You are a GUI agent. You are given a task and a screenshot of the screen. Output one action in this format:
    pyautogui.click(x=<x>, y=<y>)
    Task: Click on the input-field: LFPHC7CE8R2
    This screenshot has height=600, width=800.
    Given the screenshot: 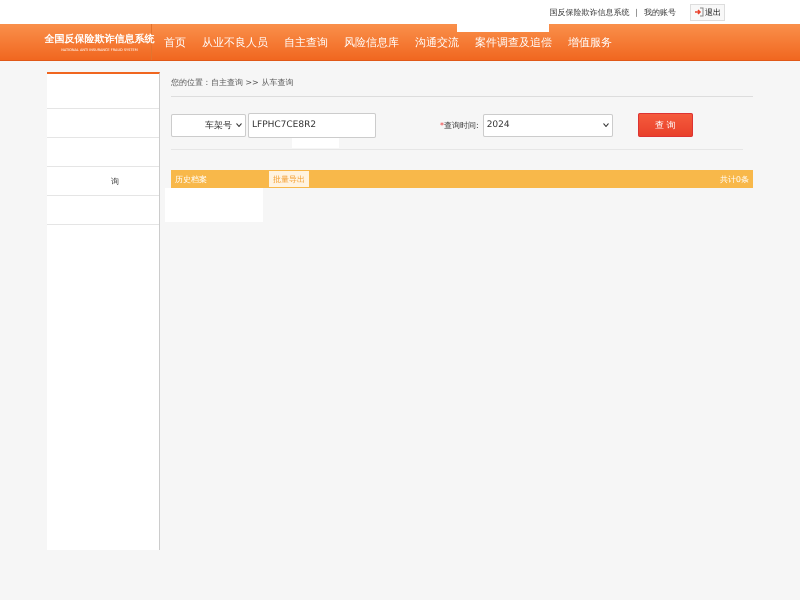 What is the action you would take?
    pyautogui.click(x=312, y=125)
    